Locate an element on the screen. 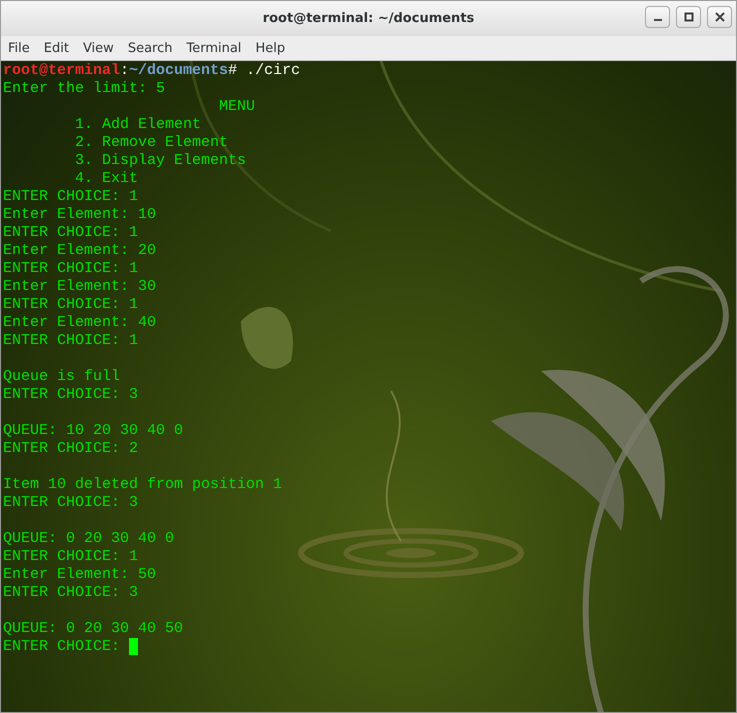 The width and height of the screenshot is (737, 713). menu-option-line: 1. Add Element is located at coordinates (138, 125).